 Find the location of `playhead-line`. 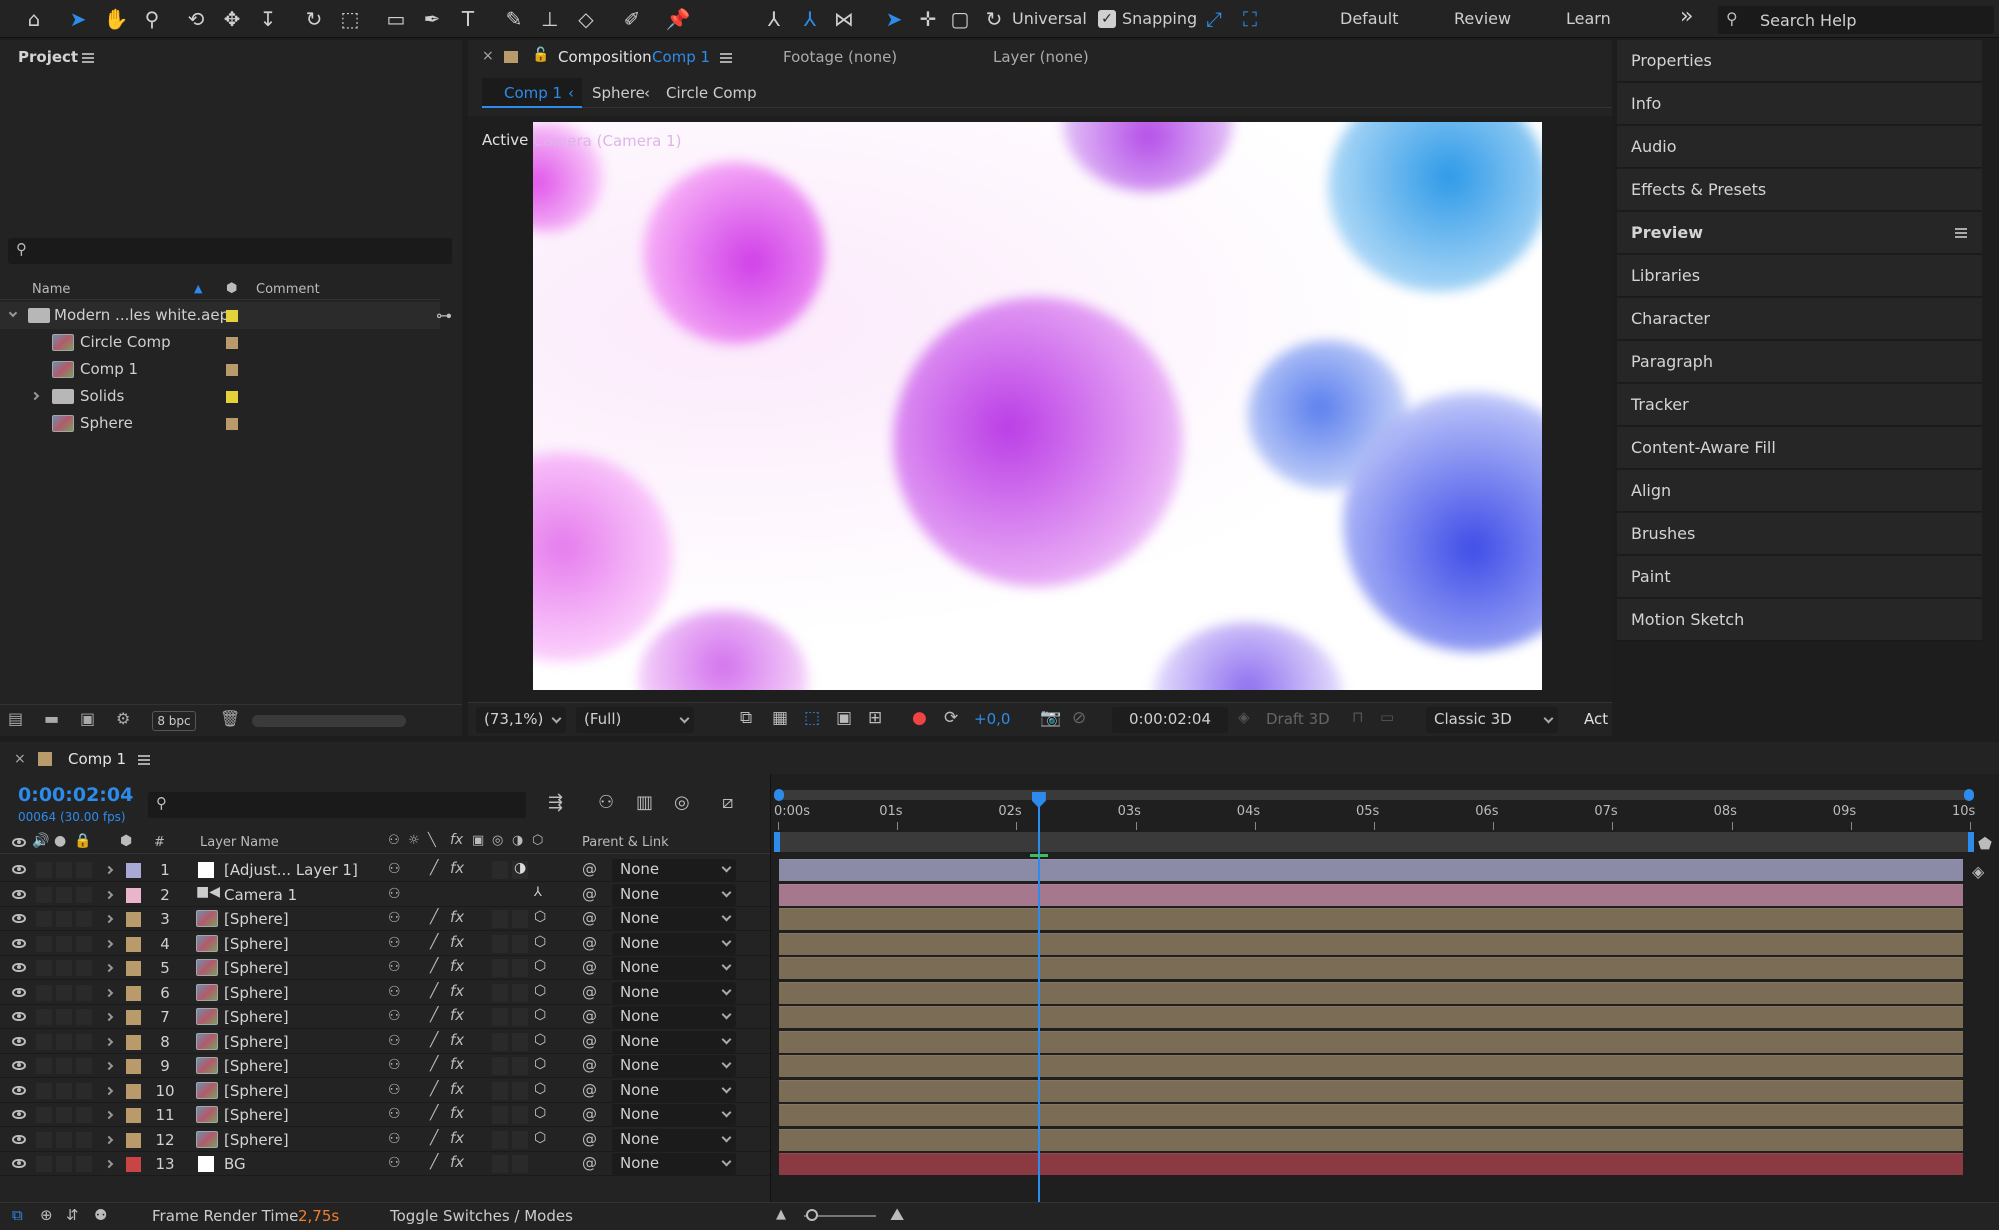

playhead-line is located at coordinates (1038, 997).